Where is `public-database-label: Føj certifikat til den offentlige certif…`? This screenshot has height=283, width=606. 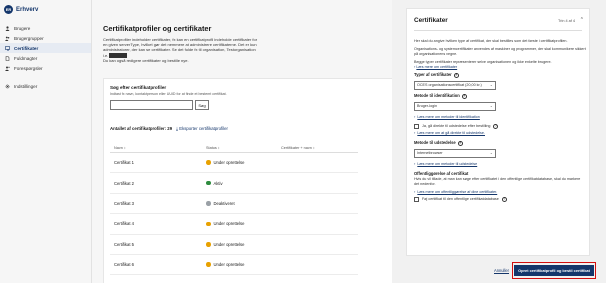 public-database-label: Føj certifikat til den offentlige certif… is located at coordinates (460, 198).